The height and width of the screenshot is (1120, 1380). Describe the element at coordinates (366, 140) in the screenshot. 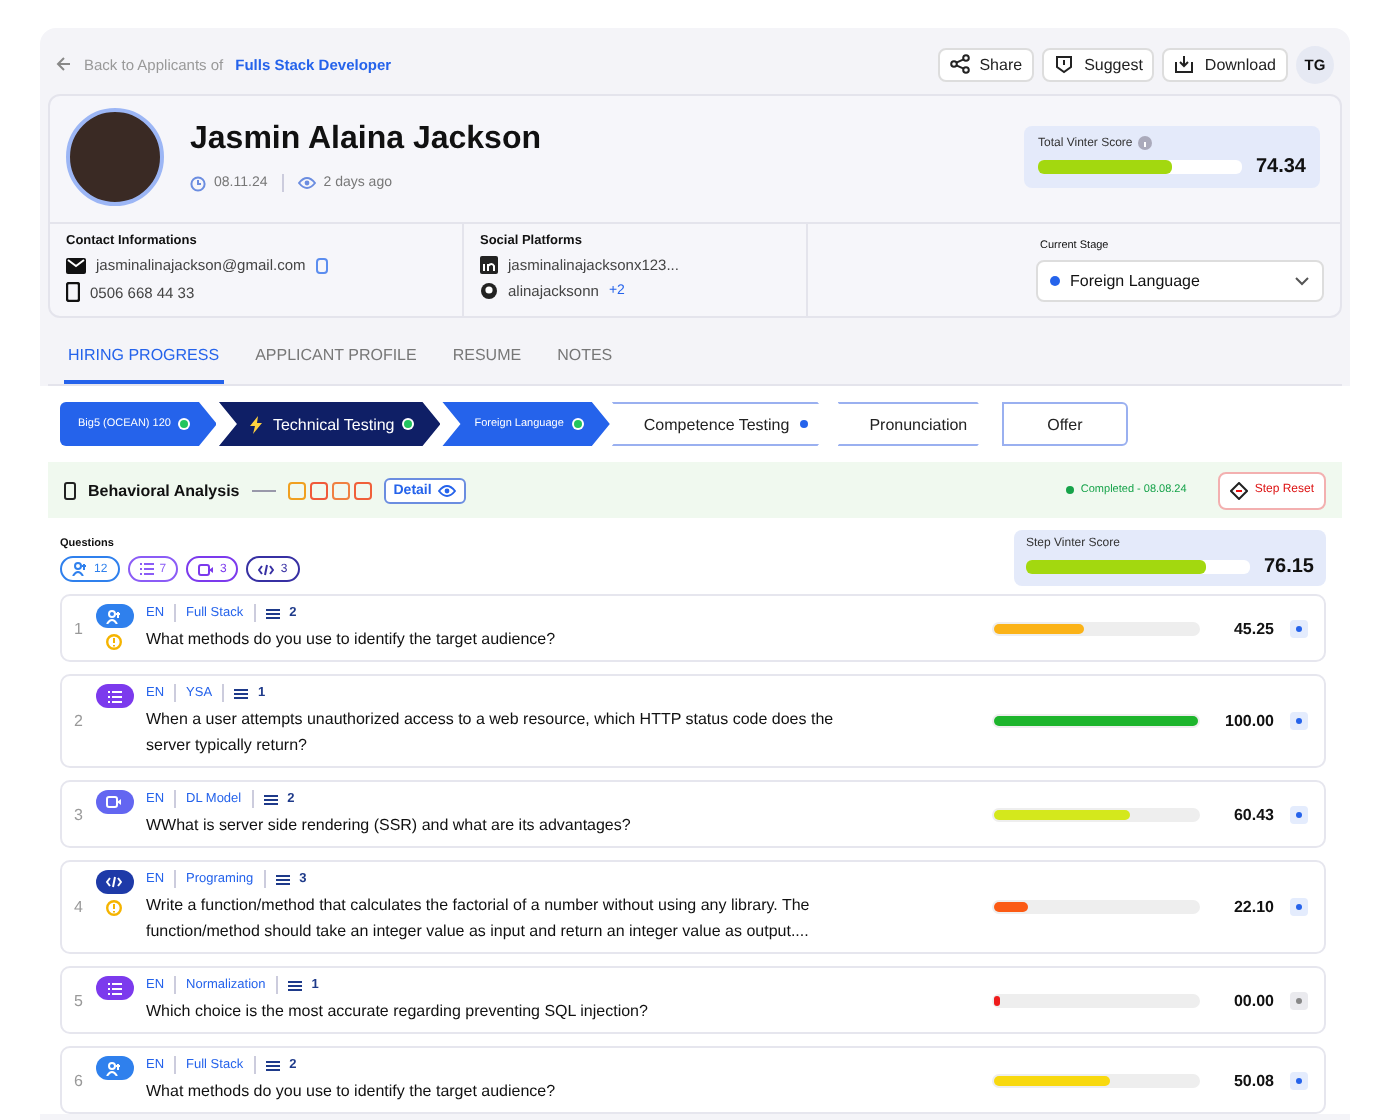

I see `candidate-name: Jasmin Alaina Jackson` at that location.